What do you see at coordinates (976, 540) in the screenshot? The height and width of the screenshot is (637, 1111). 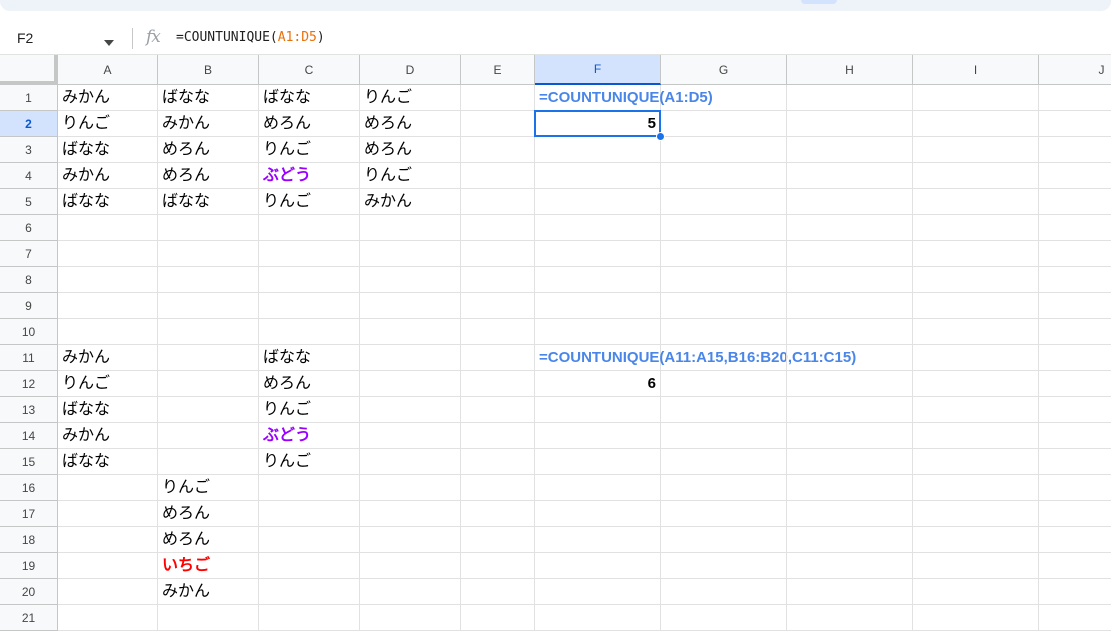 I see `cell-i18` at bounding box center [976, 540].